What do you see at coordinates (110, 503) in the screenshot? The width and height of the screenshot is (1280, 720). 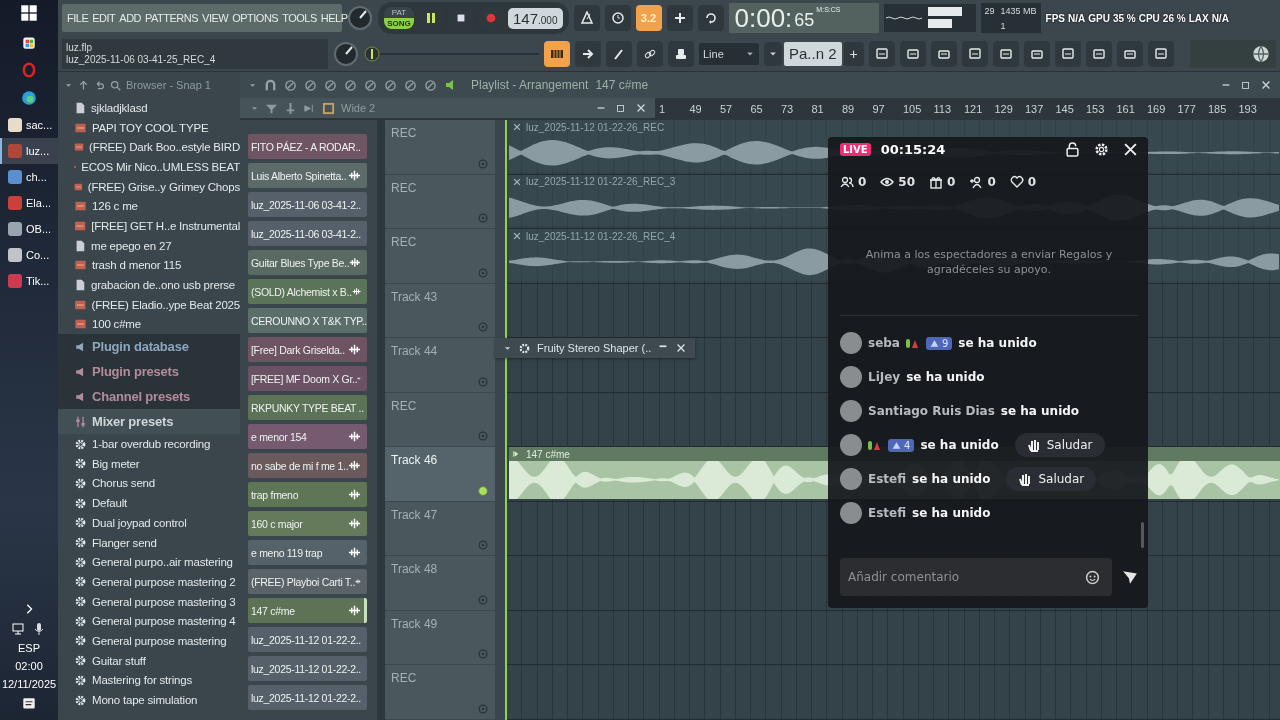 I see `browser-item-label: Default` at bounding box center [110, 503].